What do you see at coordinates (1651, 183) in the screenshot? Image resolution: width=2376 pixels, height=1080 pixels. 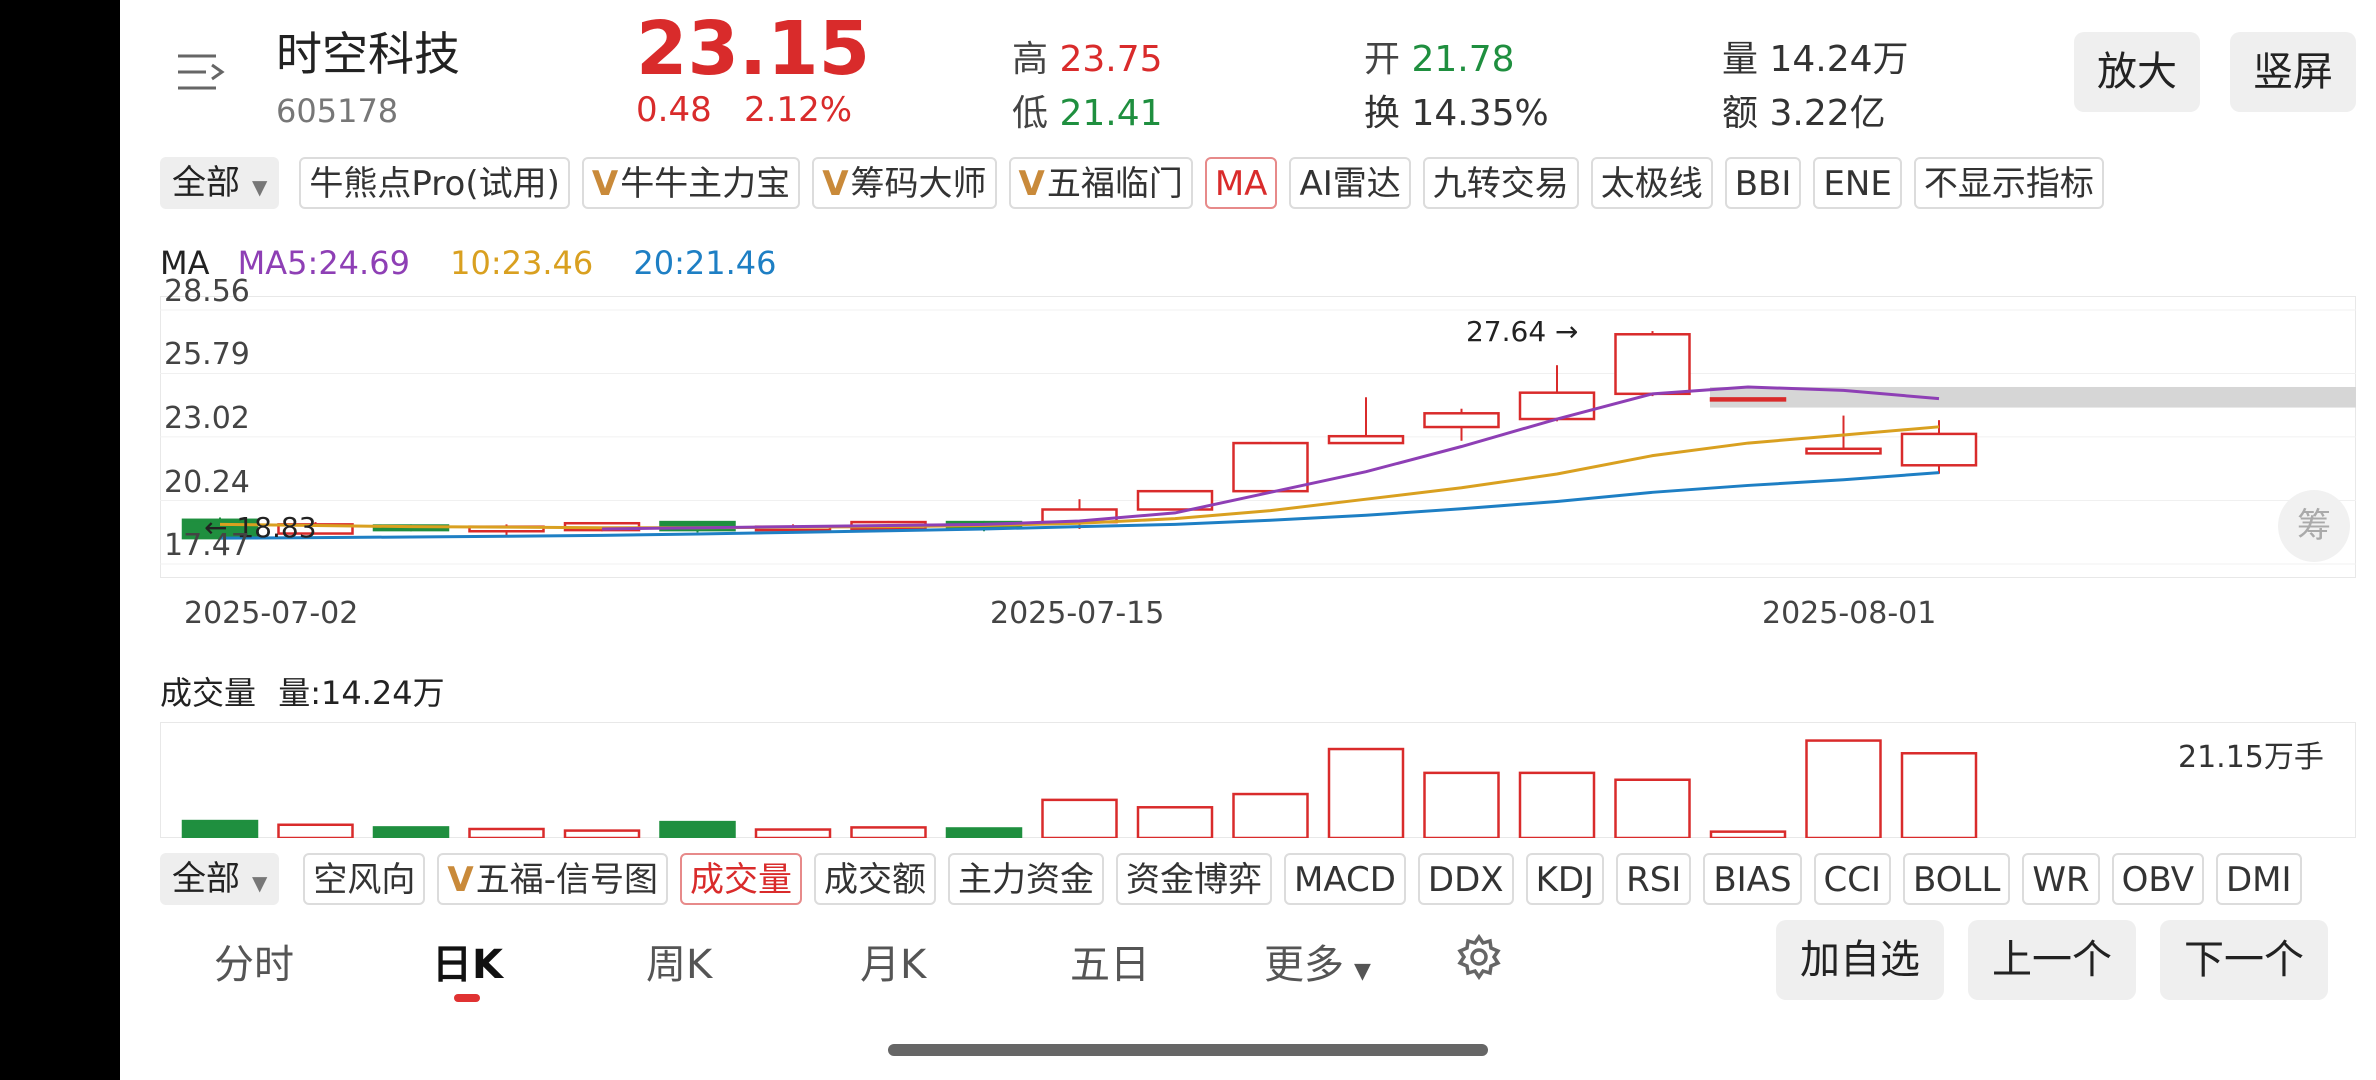 I see `indicator-chip: 太极线` at bounding box center [1651, 183].